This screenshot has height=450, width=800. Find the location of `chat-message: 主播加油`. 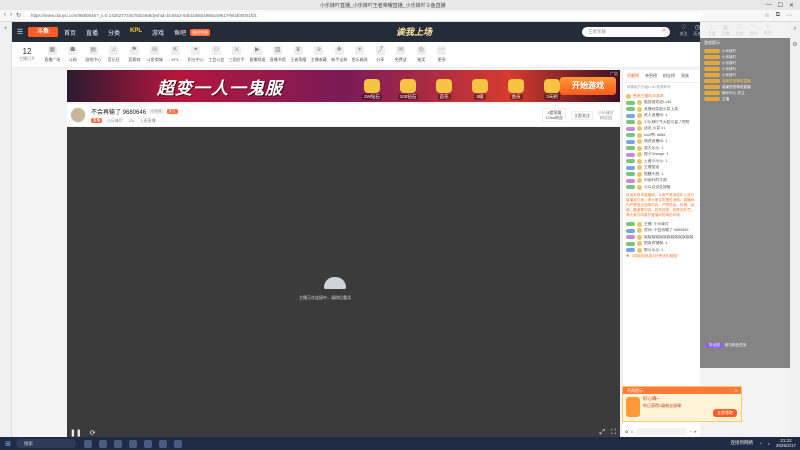

chat-message: 主播加油 is located at coordinates (661, 167).